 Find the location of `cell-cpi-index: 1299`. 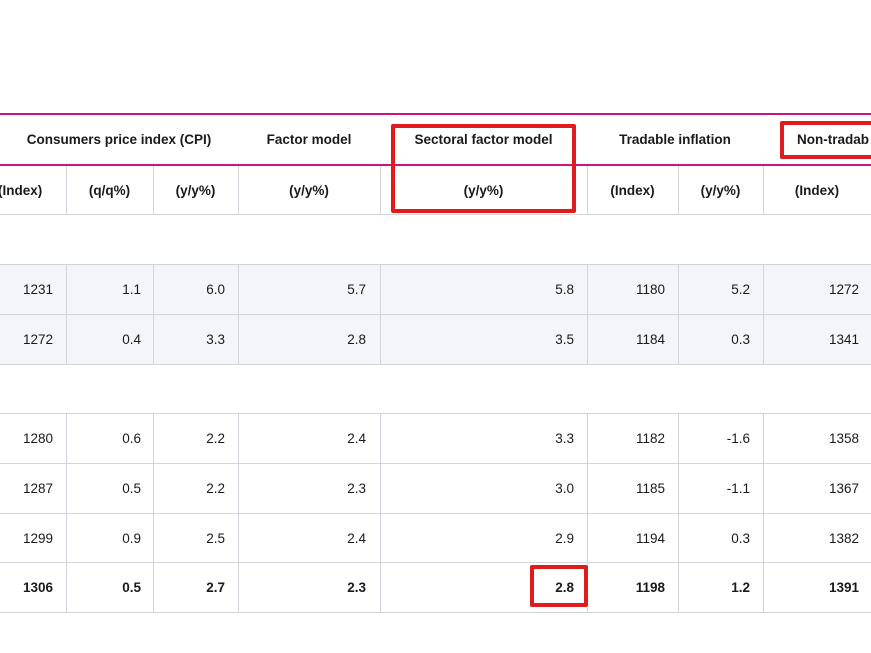

cell-cpi-index: 1299 is located at coordinates (37, 538).